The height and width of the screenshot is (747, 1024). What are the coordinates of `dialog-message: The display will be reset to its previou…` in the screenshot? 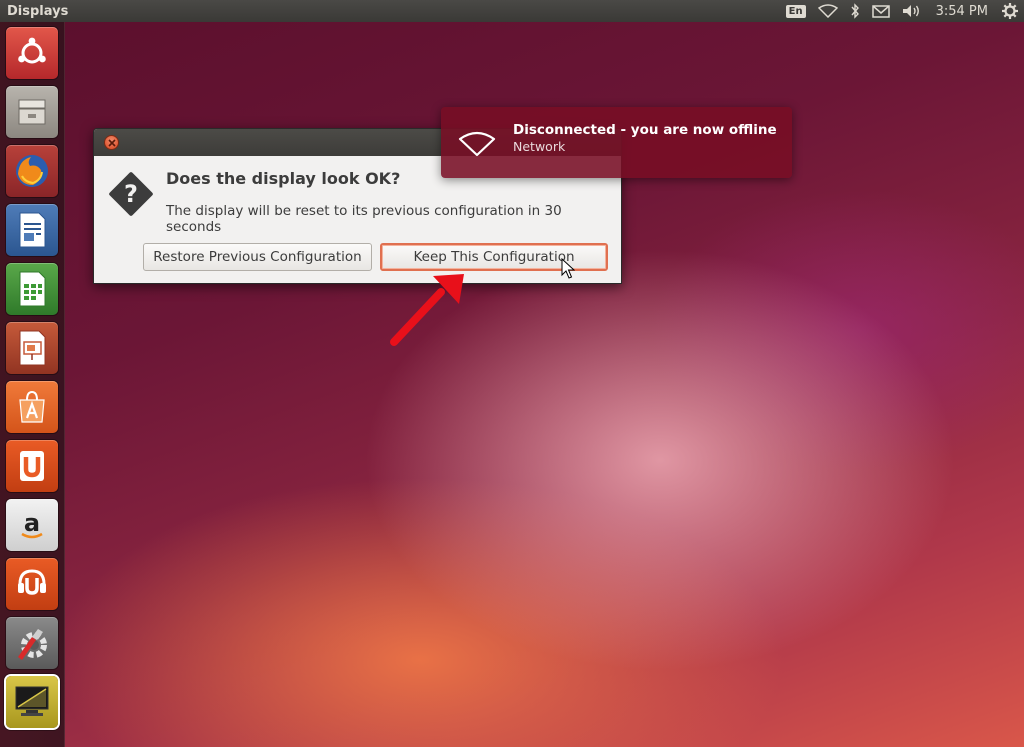 It's located at (364, 219).